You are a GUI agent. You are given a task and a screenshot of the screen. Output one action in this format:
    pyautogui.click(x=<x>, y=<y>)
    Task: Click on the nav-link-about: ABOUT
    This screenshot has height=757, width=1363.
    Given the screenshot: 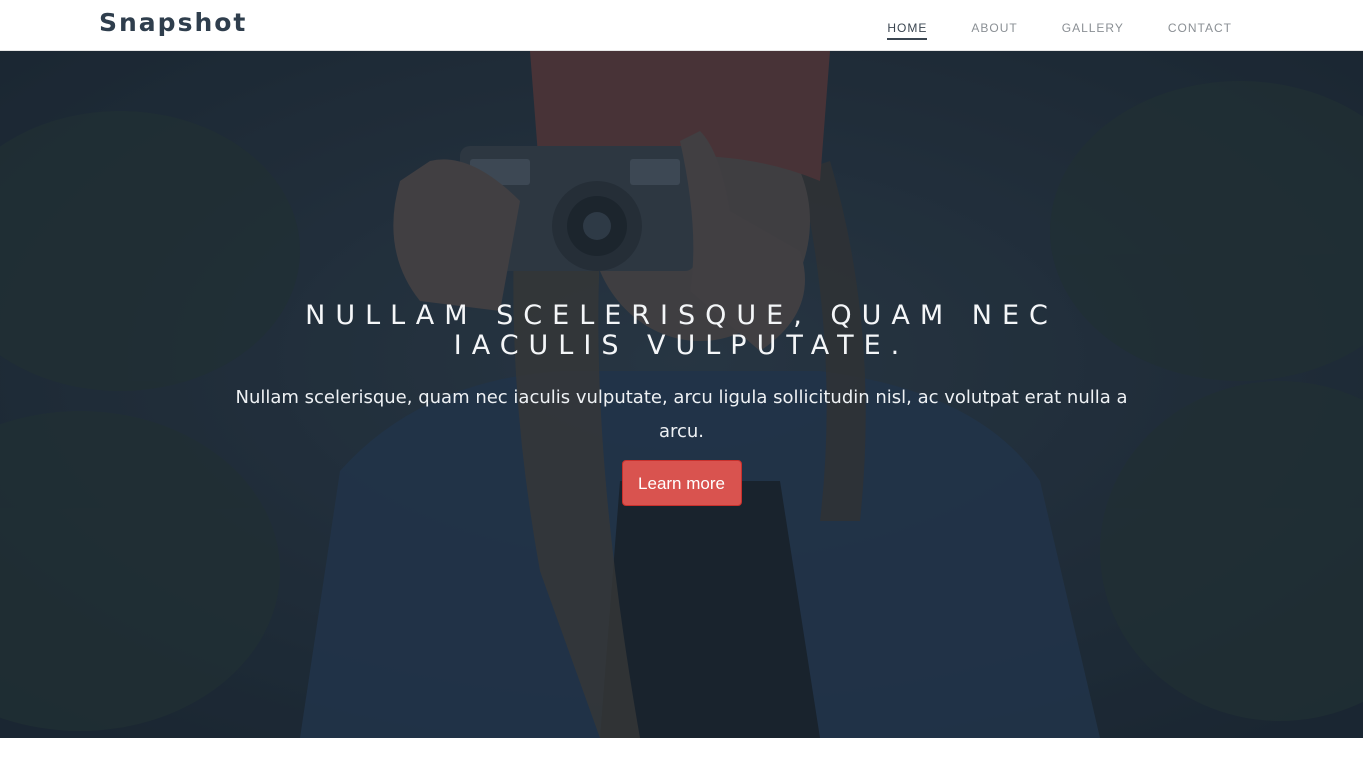 What is the action you would take?
    pyautogui.click(x=994, y=29)
    